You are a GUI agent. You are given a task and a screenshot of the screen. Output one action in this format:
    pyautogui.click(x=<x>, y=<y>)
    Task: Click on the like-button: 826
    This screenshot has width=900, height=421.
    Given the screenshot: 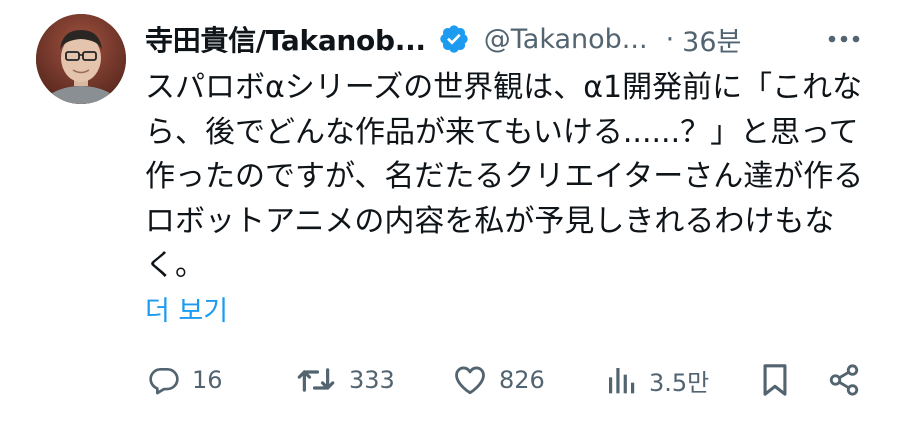 What is the action you would take?
    pyautogui.click(x=499, y=380)
    